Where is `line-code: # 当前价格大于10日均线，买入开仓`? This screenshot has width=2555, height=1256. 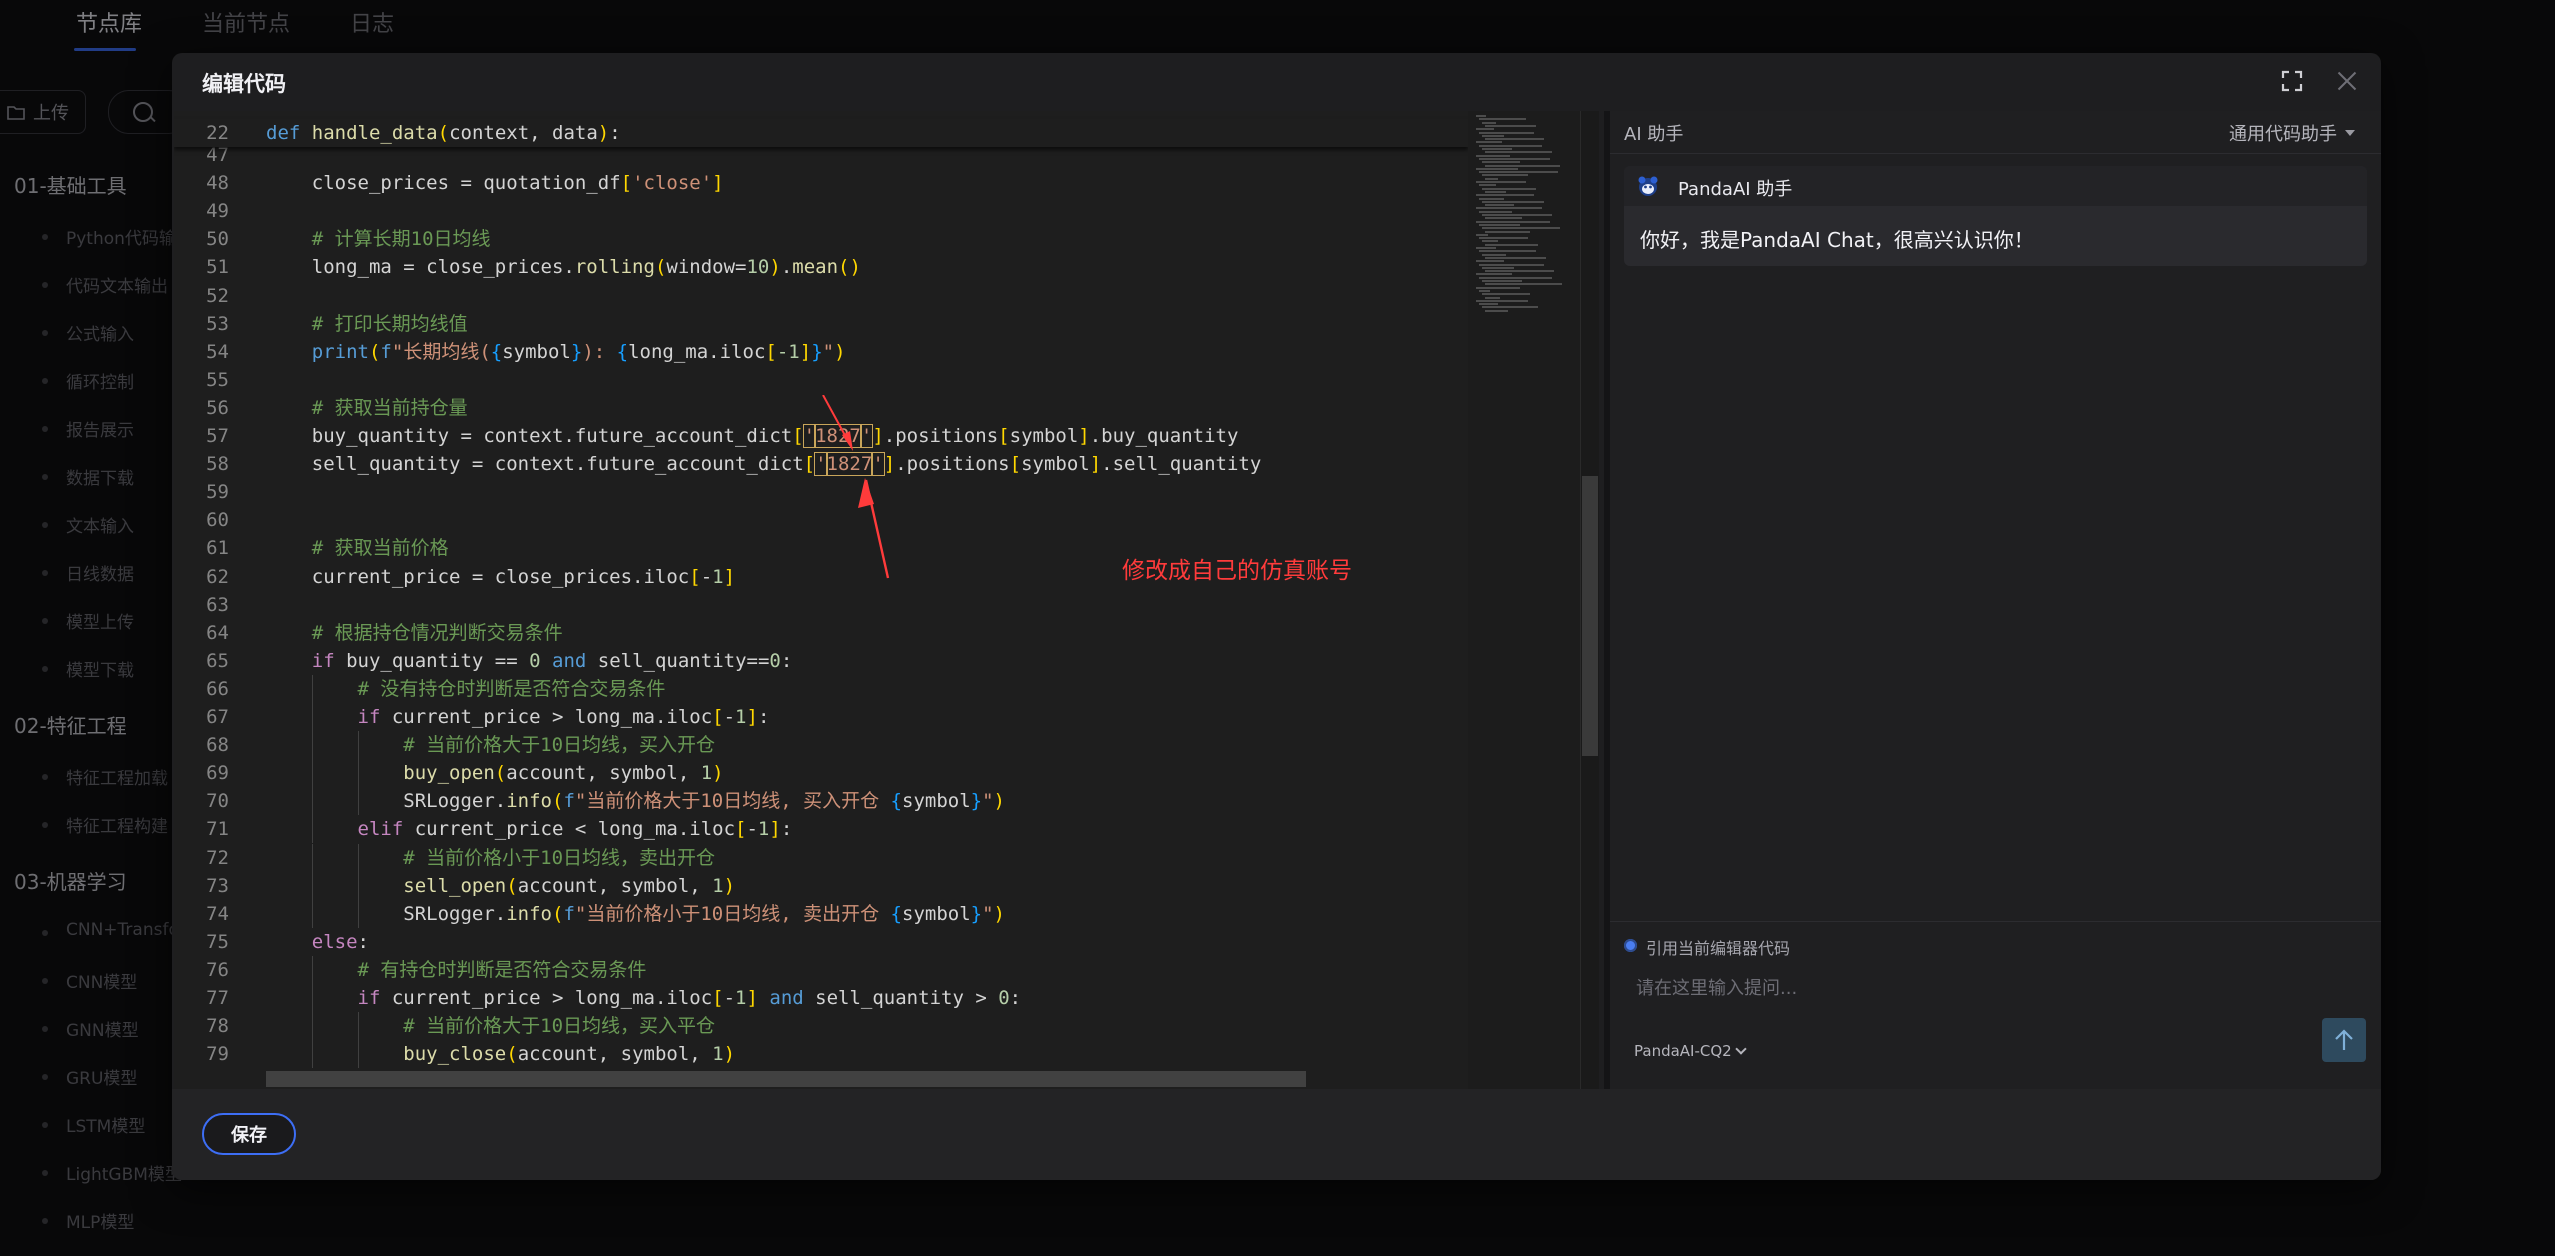 line-code: # 当前价格大于10日均线，买入开仓 is located at coordinates (559, 745).